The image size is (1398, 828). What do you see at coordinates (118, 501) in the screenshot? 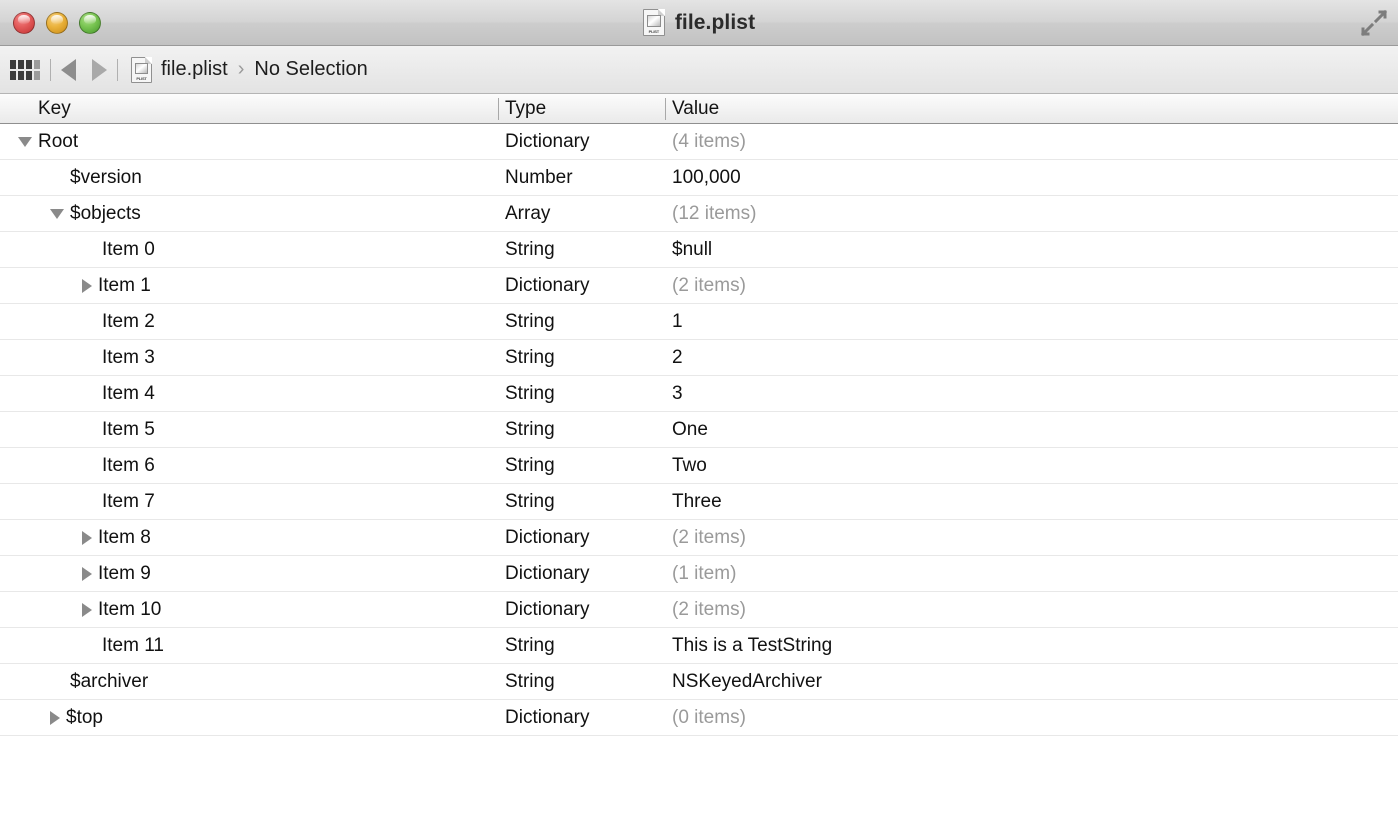
I see `cell-key: Item 7` at bounding box center [118, 501].